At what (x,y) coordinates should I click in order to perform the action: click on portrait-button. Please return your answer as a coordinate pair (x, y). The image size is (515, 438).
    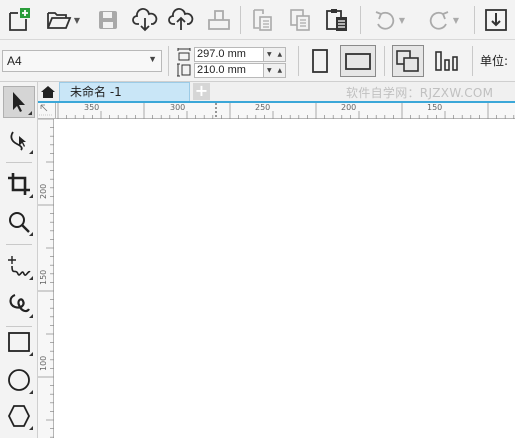
    Looking at the image, I should click on (320, 61).